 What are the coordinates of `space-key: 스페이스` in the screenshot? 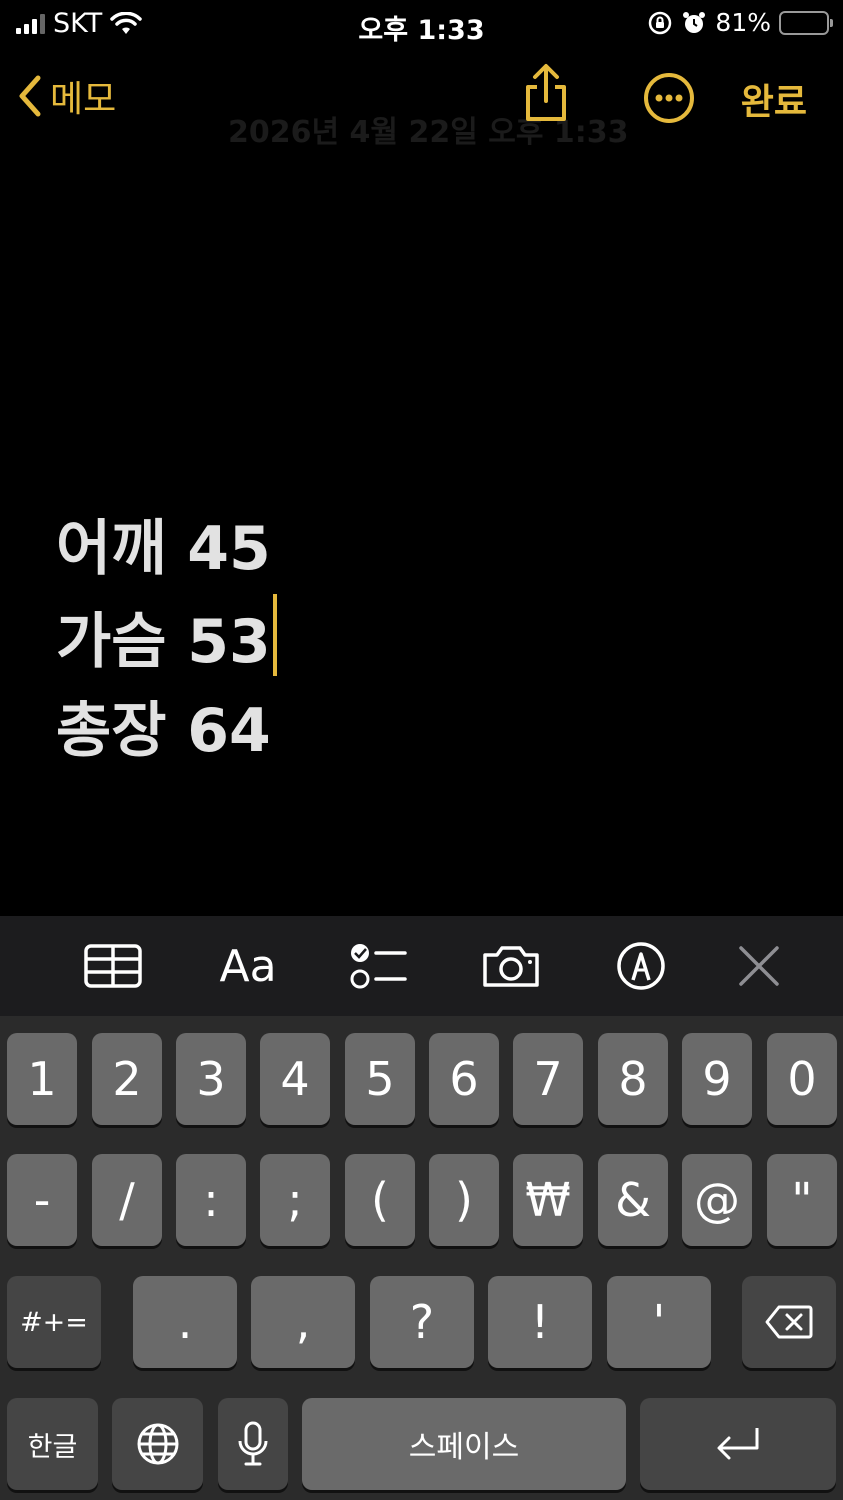 It's located at (464, 1444).